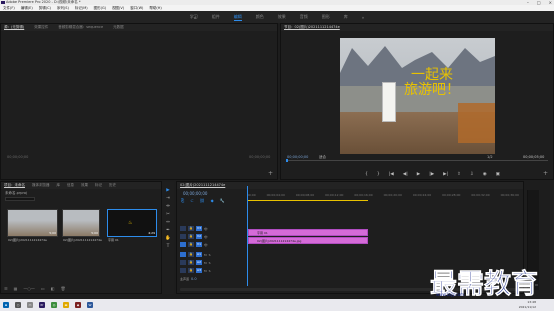 This screenshot has height=311, width=554. I want to click on tab-project: 项目：未命名, so click(14, 185).